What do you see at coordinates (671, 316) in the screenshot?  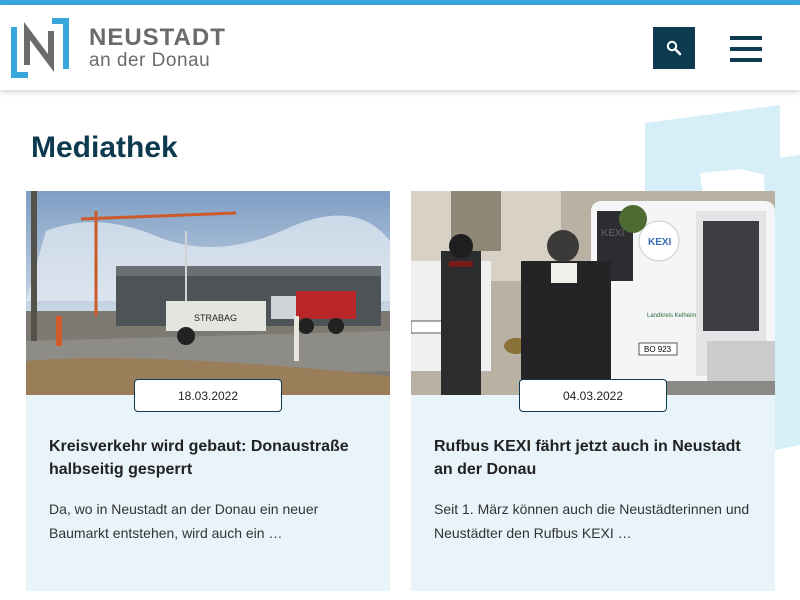 I see `landkreis-logo: Landkreis Kelheim` at bounding box center [671, 316].